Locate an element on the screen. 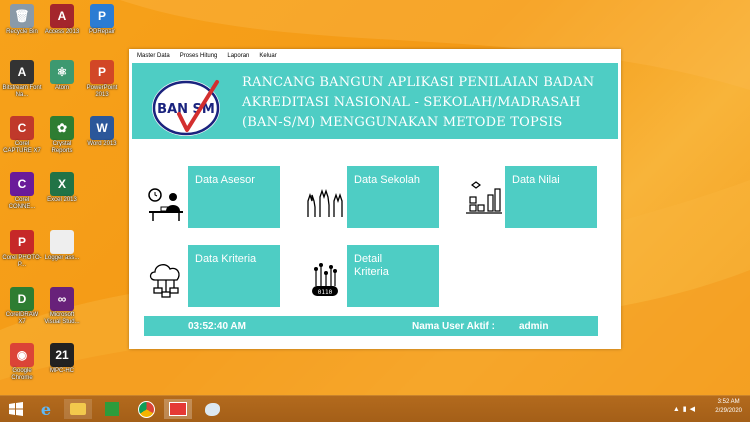  desktop-icon: W Word 2013 is located at coordinates (102, 132).